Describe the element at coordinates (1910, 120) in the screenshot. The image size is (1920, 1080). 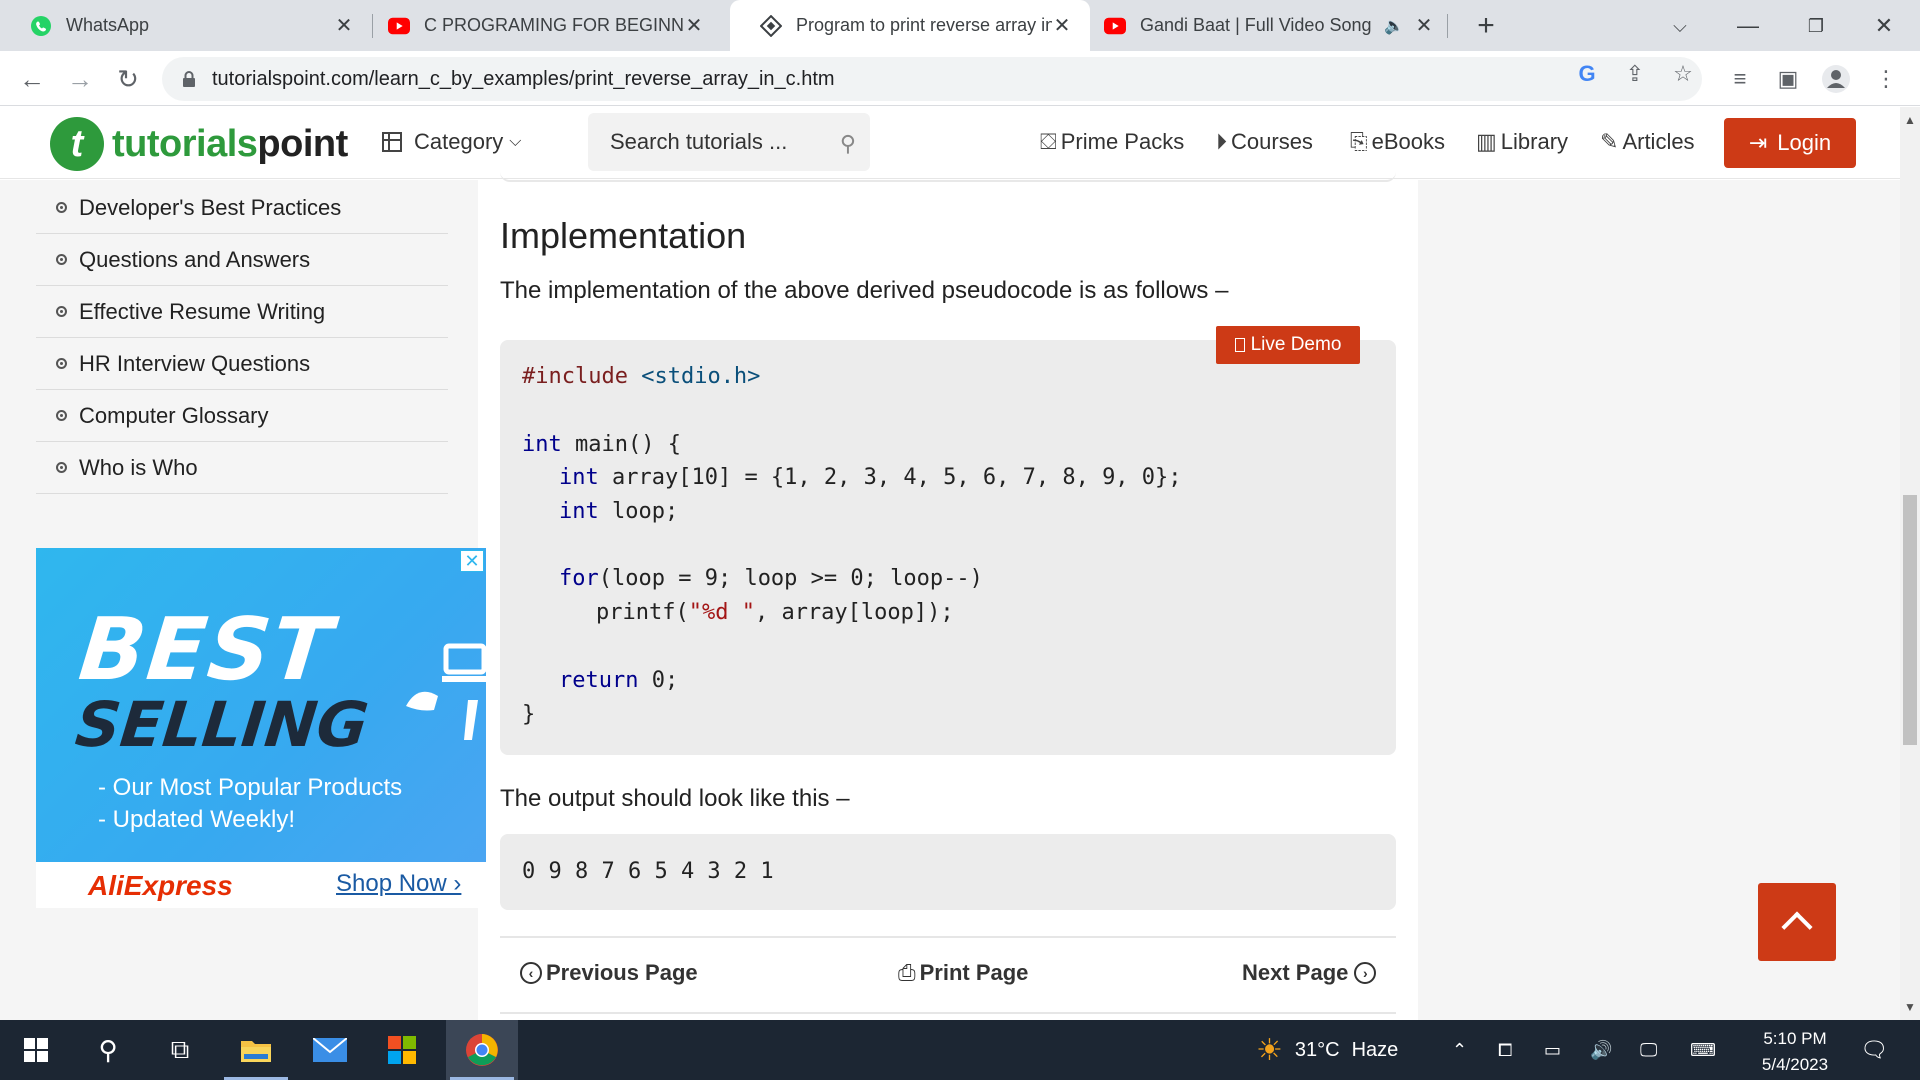
I see `scroll-up-icon: ▲` at that location.